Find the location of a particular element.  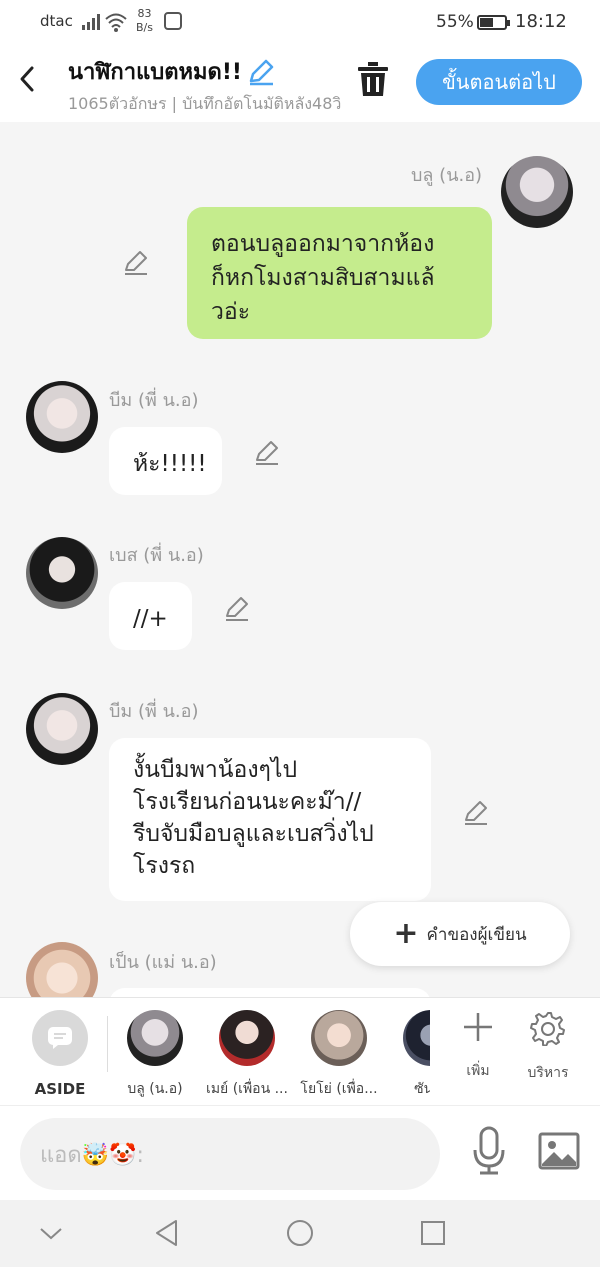

character-item: บลู (น.อ) is located at coordinates (155, 1055).